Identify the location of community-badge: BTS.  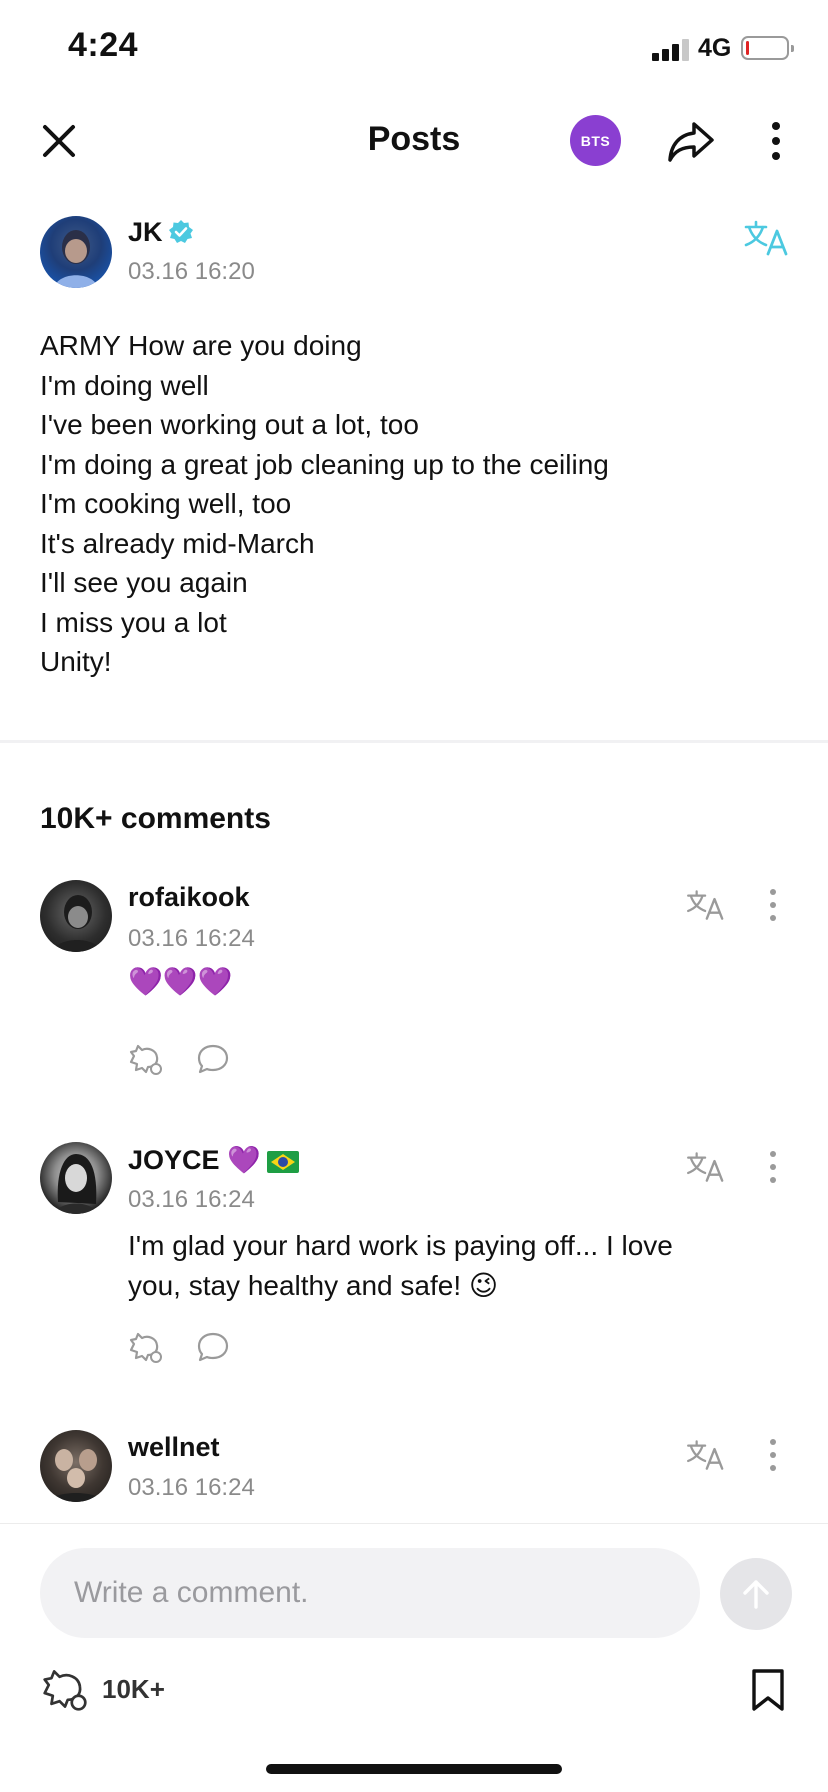
(595, 140).